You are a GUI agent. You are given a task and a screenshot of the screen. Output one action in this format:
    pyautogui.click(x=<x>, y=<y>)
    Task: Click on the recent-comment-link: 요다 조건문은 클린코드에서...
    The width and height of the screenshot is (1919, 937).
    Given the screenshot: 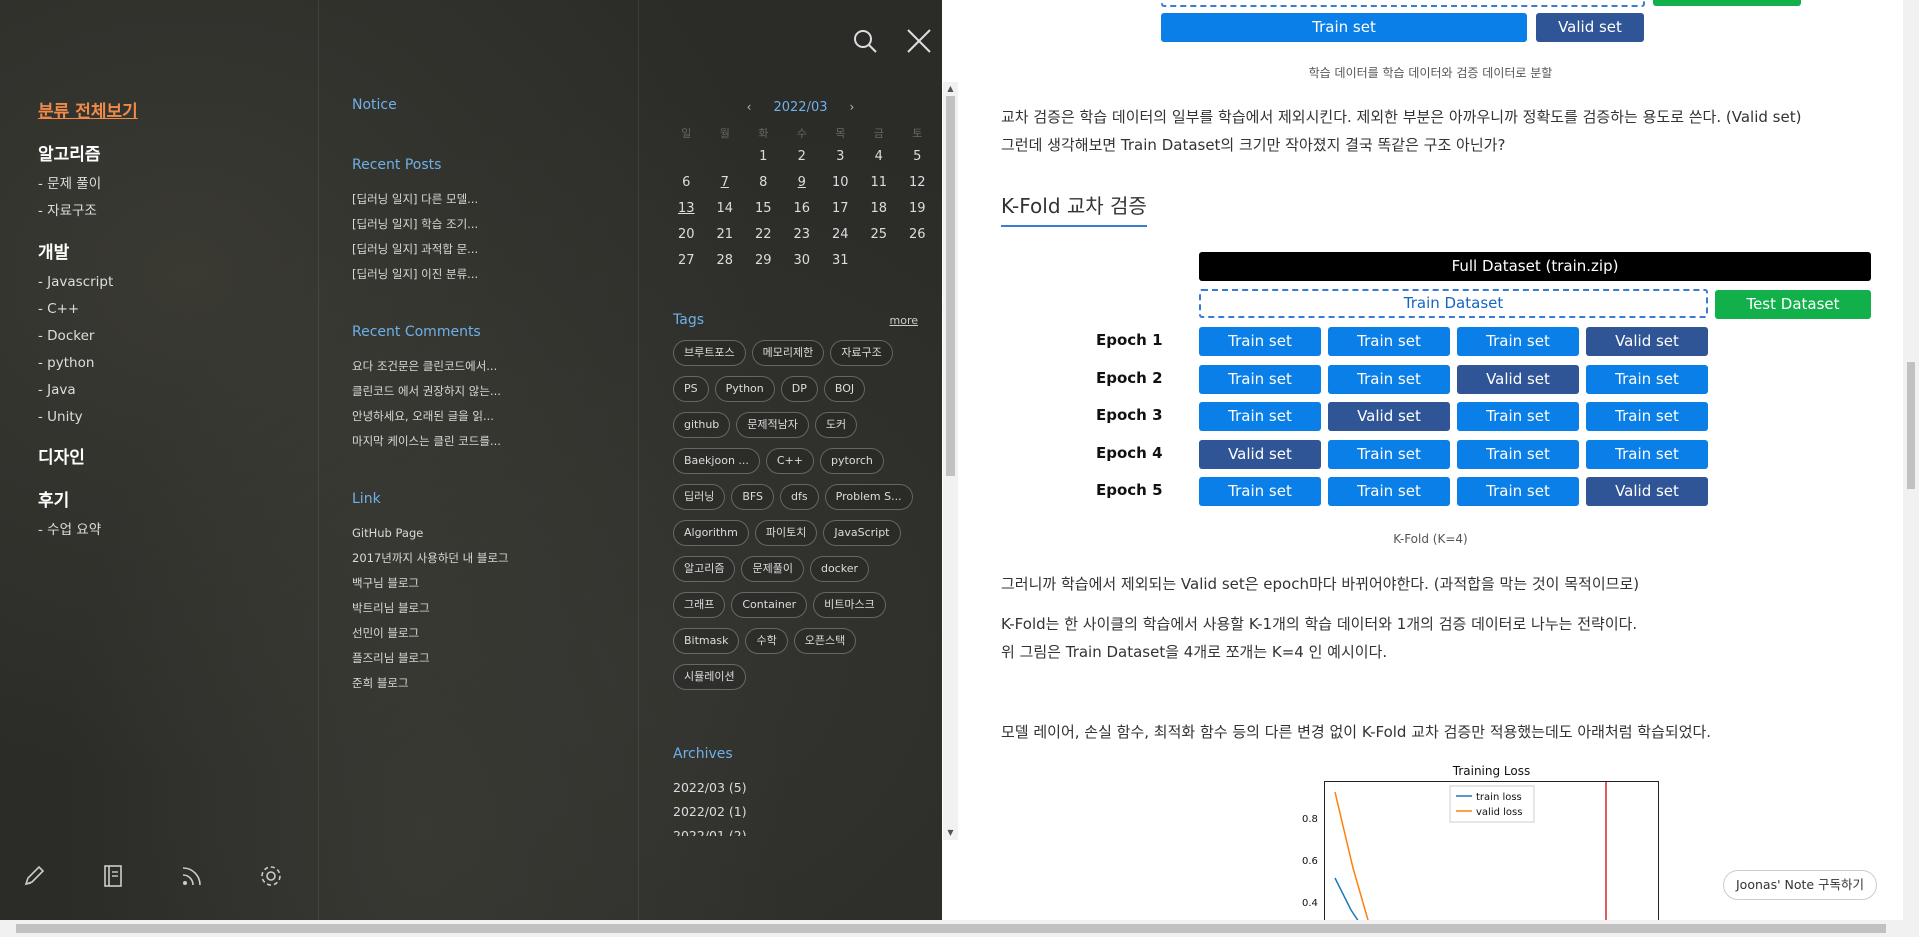 What is the action you would take?
    pyautogui.click(x=472, y=366)
    